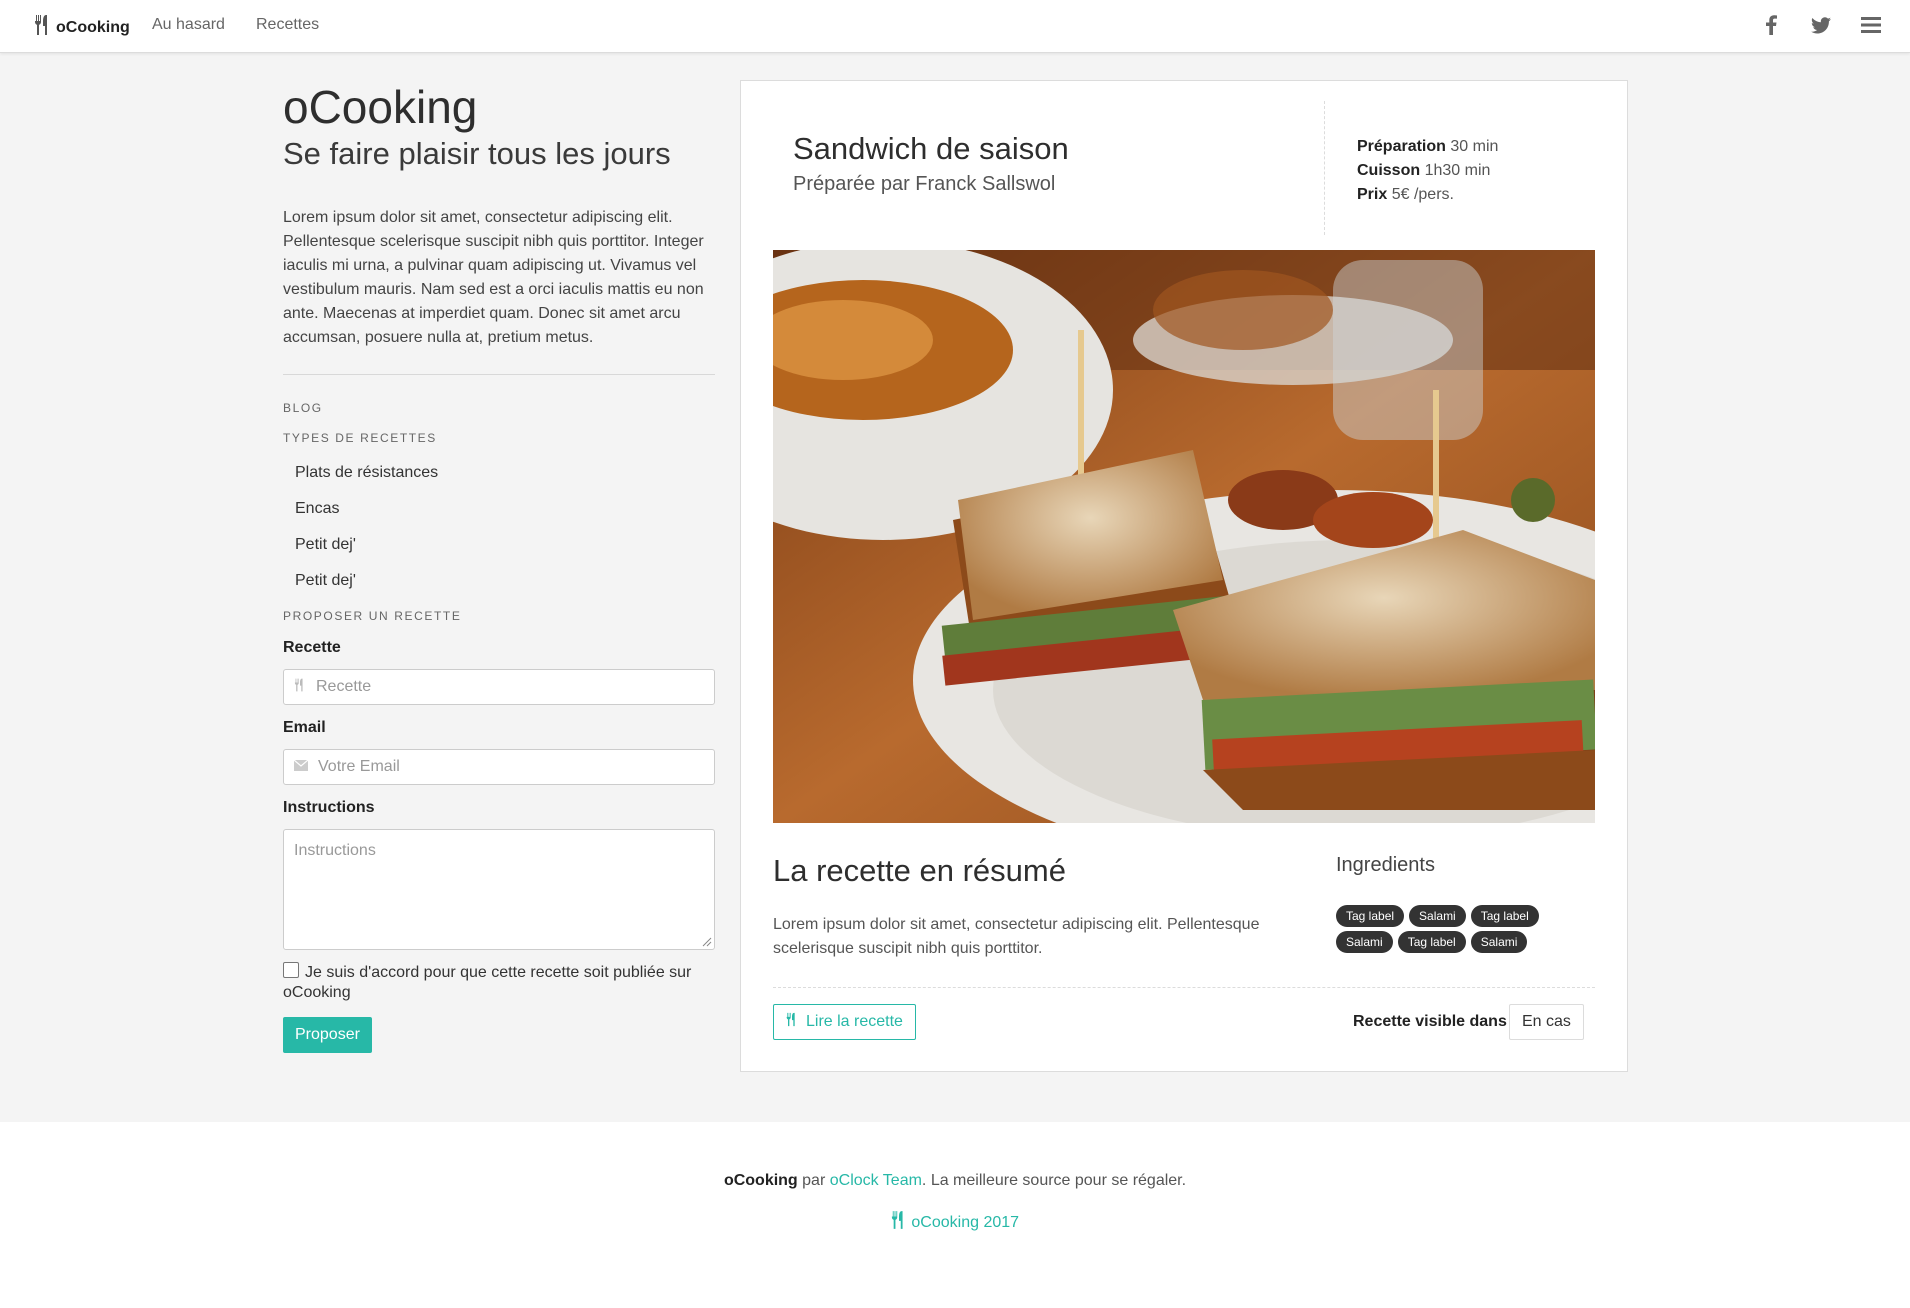 This screenshot has height=1308, width=1910. I want to click on footer-team-link: oClock Team, so click(876, 1180).